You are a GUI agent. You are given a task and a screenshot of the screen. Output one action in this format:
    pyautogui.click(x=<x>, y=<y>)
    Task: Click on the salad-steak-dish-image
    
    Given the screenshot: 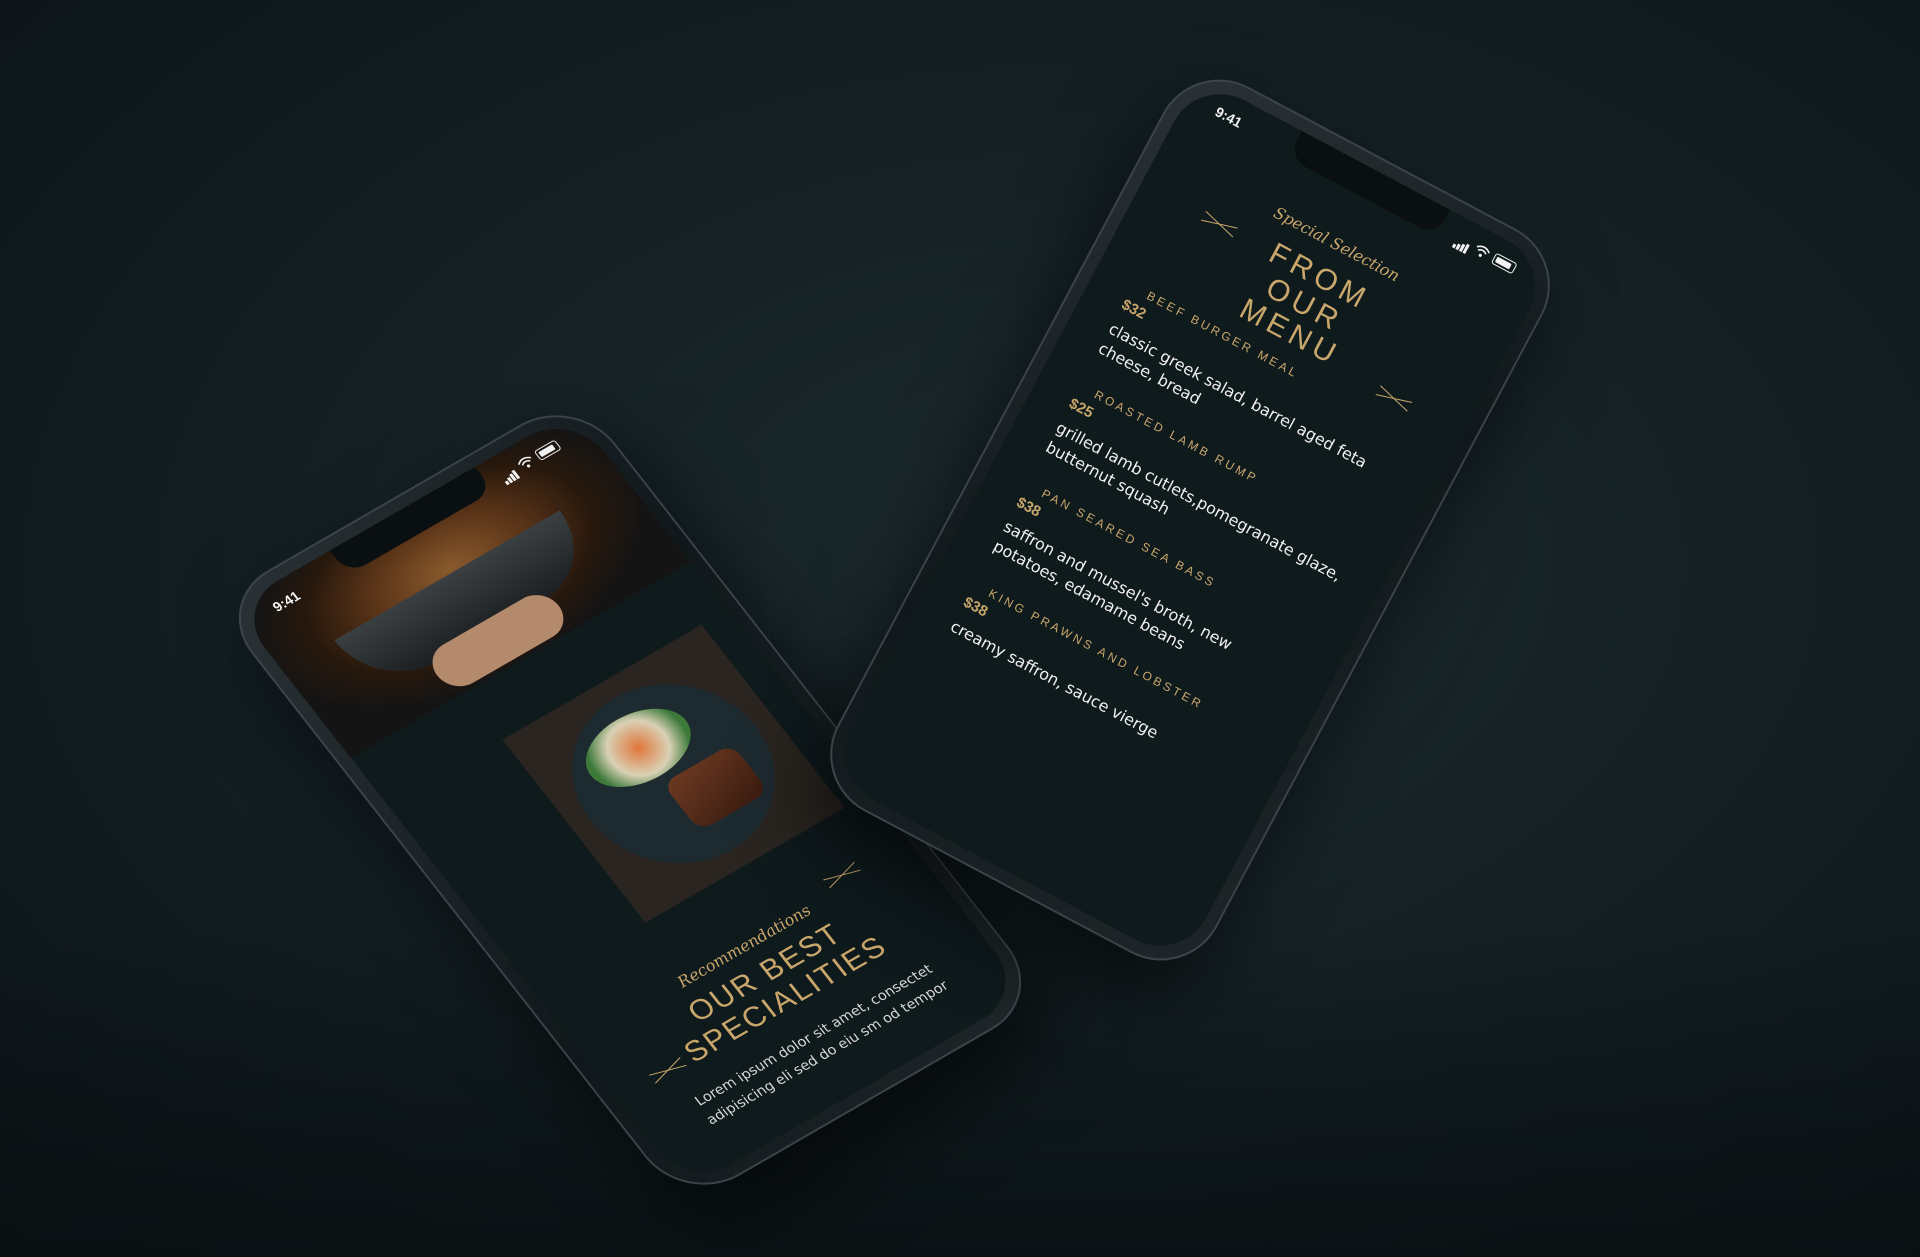 What is the action you would take?
    pyautogui.click(x=673, y=773)
    